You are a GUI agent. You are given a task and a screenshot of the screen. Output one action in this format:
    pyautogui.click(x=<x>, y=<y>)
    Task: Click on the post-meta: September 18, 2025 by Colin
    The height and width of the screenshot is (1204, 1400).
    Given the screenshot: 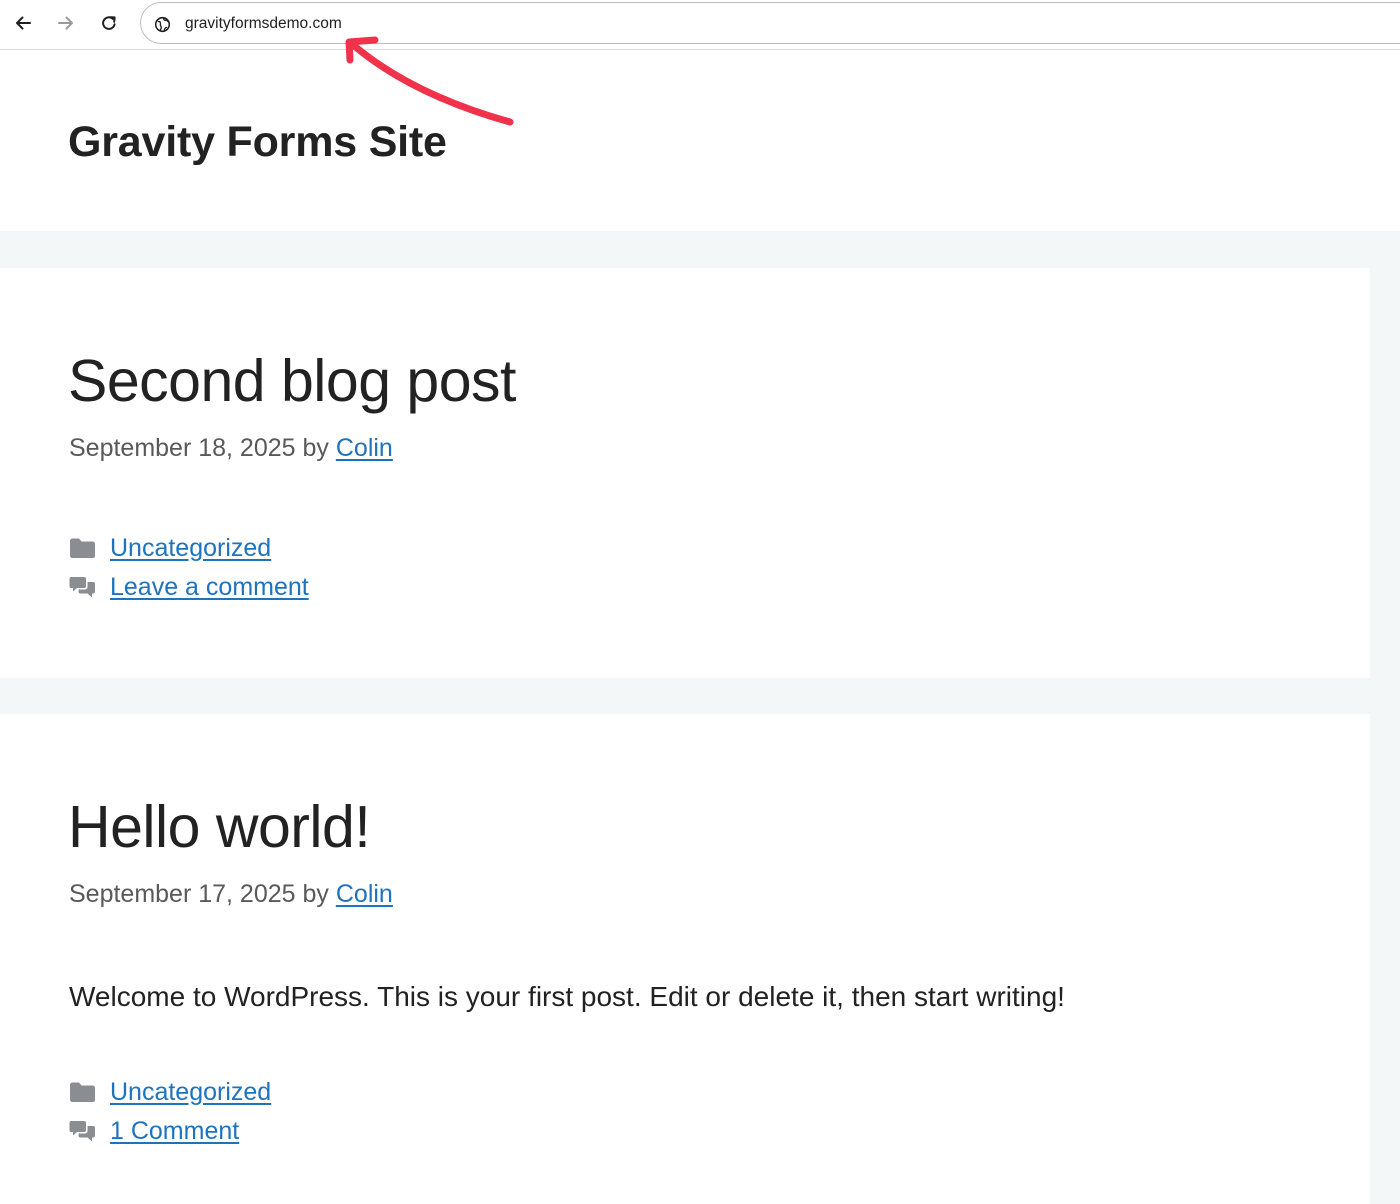 What is the action you would take?
    pyautogui.click(x=231, y=448)
    